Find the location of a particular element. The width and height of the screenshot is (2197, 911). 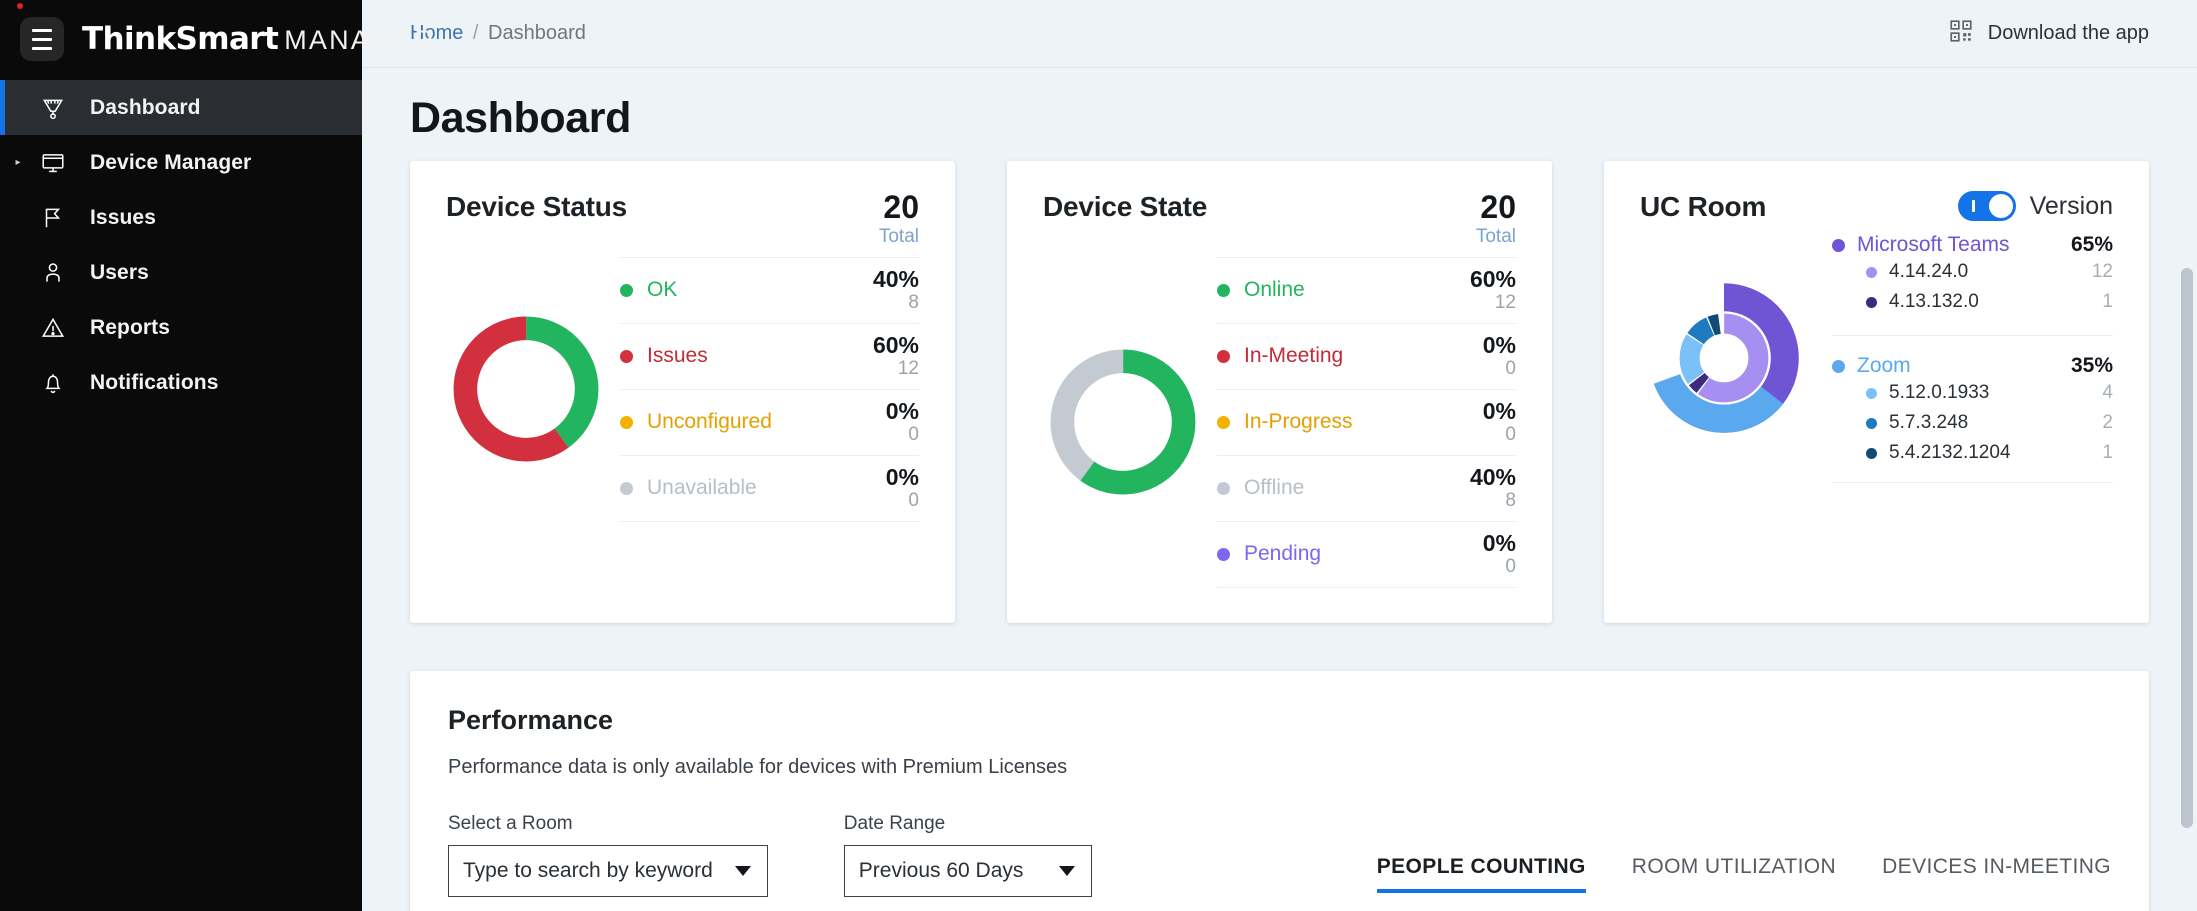

uc-group-label: Zoom is located at coordinates (1884, 365).